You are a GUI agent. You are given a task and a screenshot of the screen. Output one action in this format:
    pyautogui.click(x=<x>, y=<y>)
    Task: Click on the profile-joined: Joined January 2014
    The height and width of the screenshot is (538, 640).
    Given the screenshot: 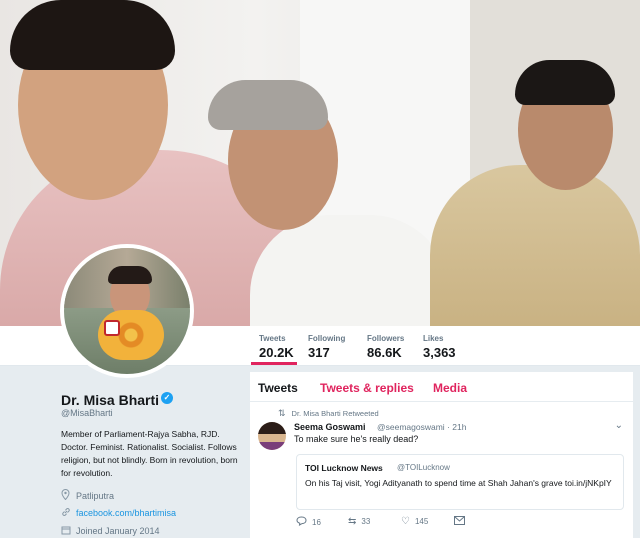 What is the action you would take?
    pyautogui.click(x=110, y=531)
    